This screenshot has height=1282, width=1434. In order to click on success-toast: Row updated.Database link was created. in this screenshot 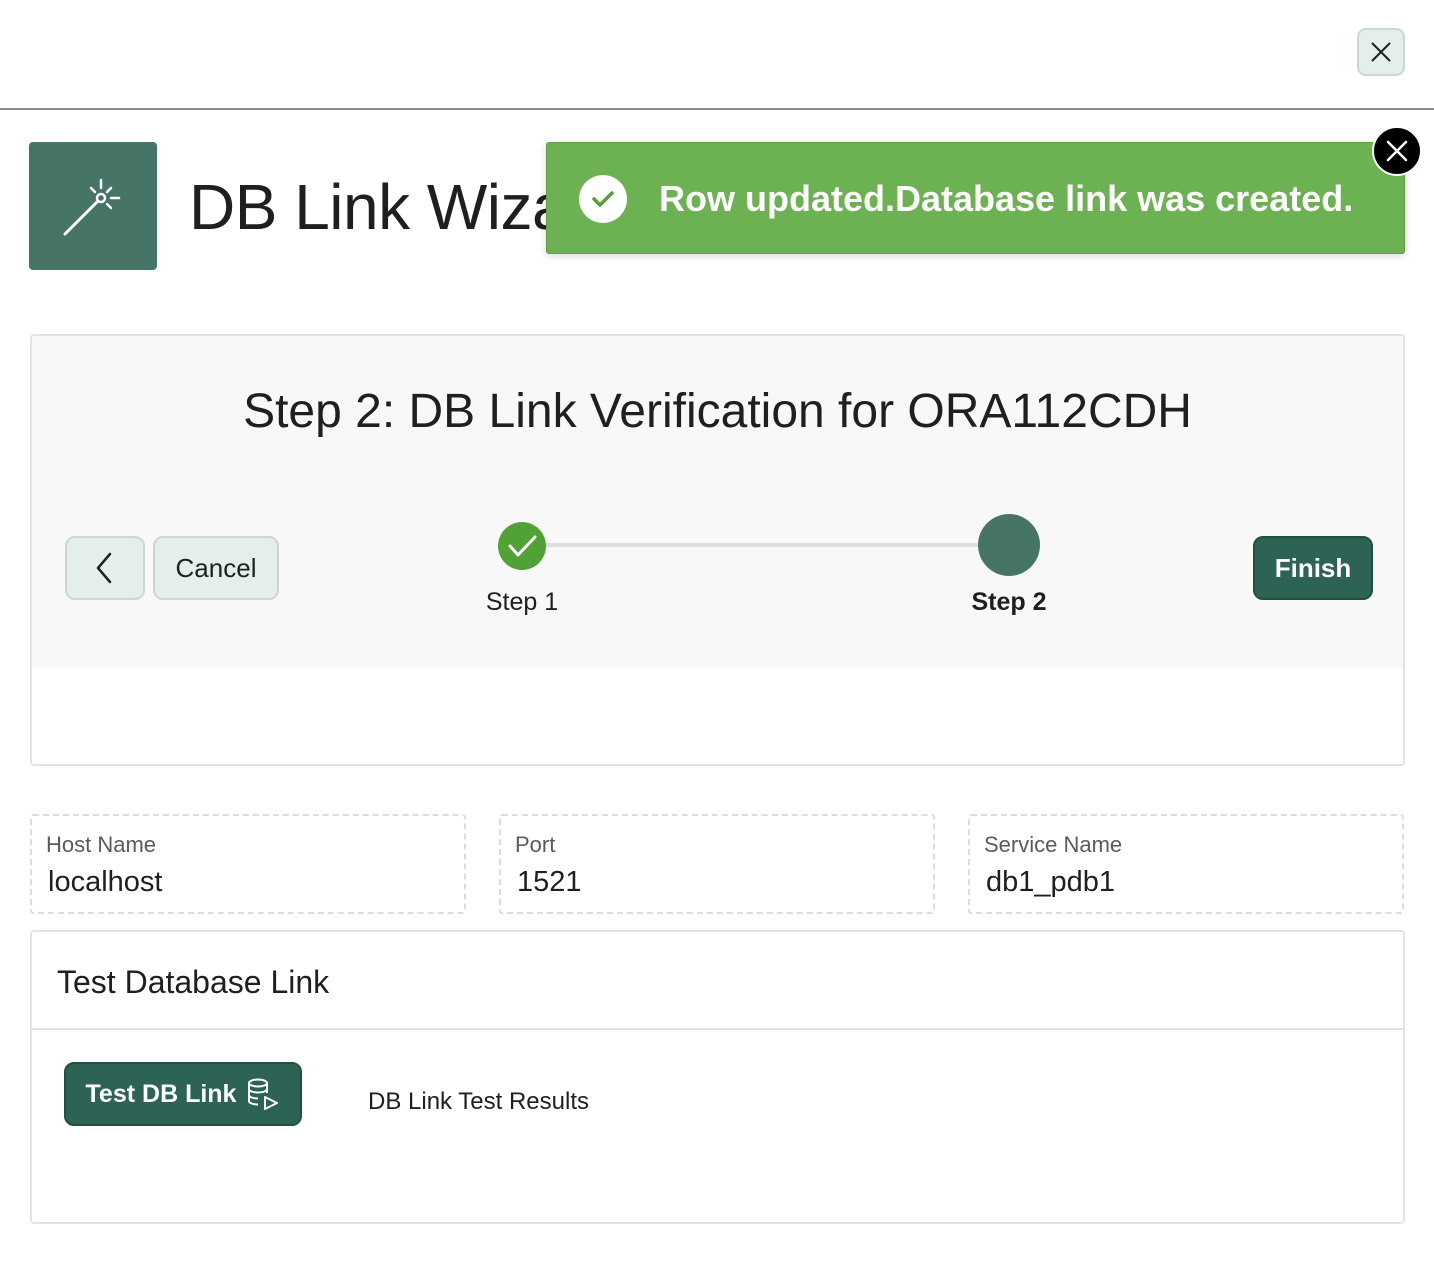, I will do `click(975, 198)`.